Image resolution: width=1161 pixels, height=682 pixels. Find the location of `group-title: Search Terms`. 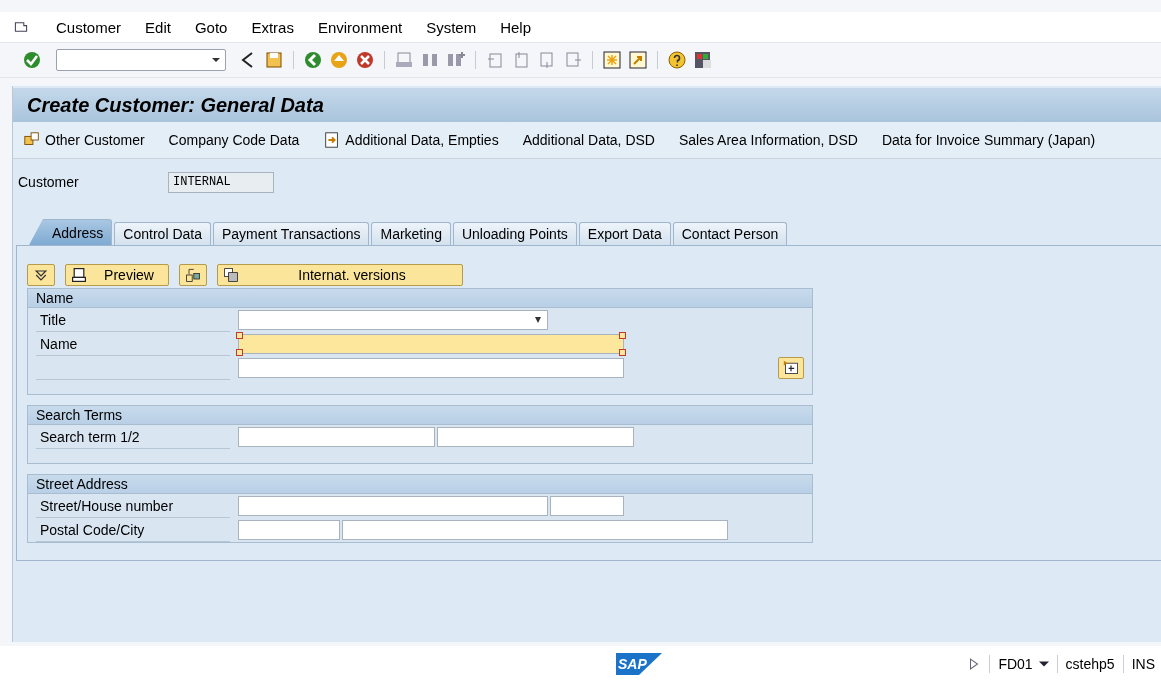

group-title: Search Terms is located at coordinates (420, 415).